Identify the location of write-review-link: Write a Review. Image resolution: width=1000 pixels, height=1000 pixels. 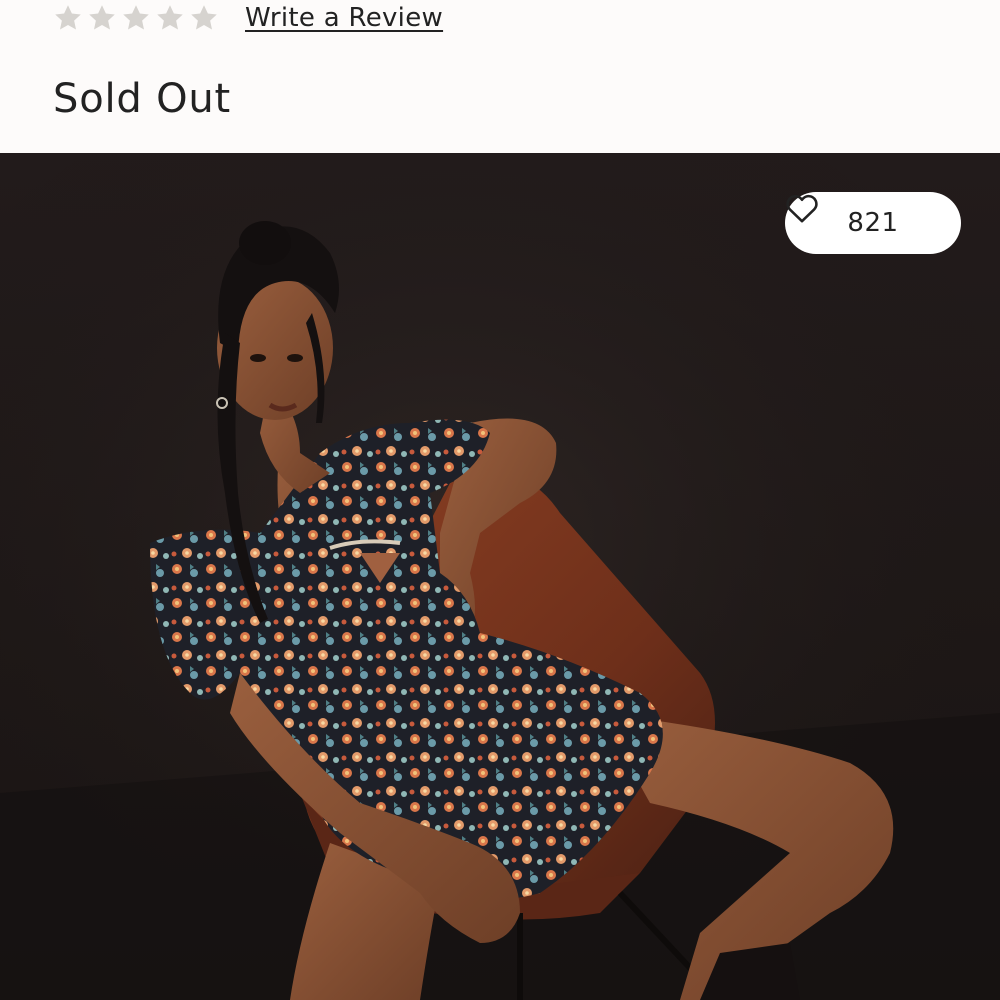
(344, 18).